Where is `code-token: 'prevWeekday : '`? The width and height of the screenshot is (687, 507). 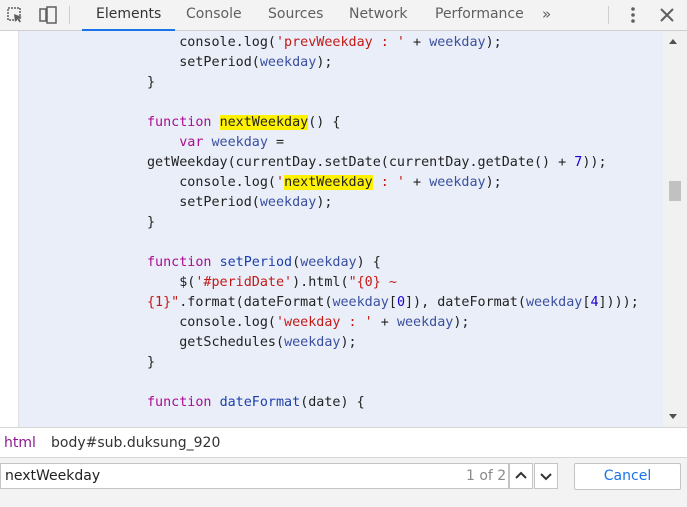 code-token: 'prevWeekday : ' is located at coordinates (340, 42).